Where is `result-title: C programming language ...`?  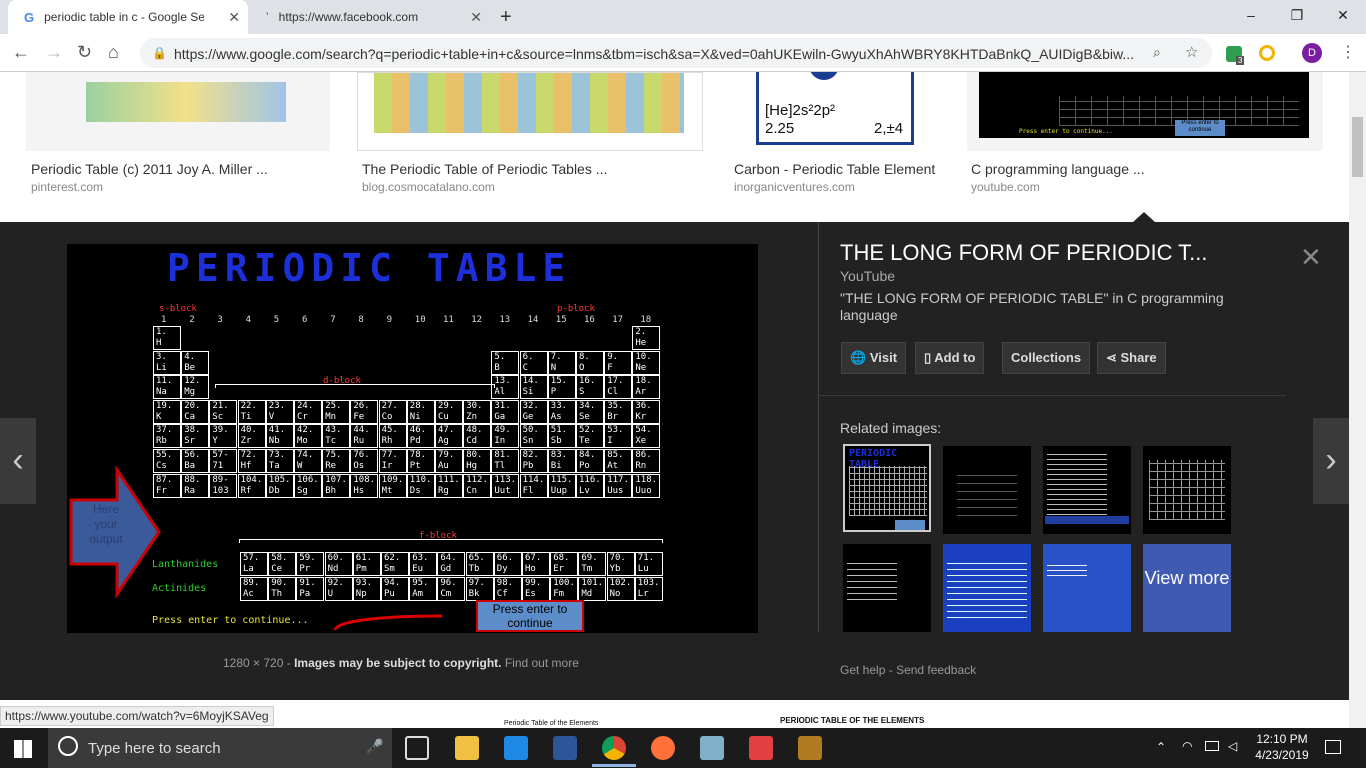 result-title: C programming language ... is located at coordinates (1058, 169).